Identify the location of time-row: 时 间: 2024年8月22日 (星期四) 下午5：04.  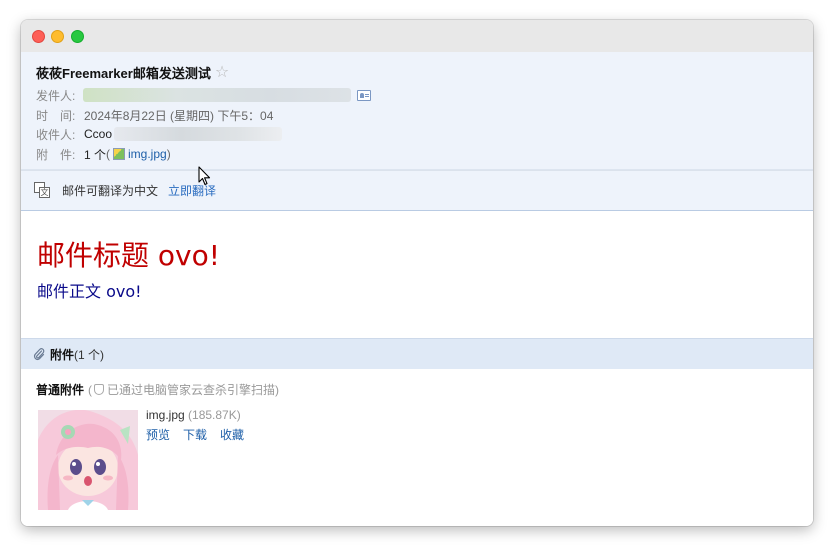
(154, 115).